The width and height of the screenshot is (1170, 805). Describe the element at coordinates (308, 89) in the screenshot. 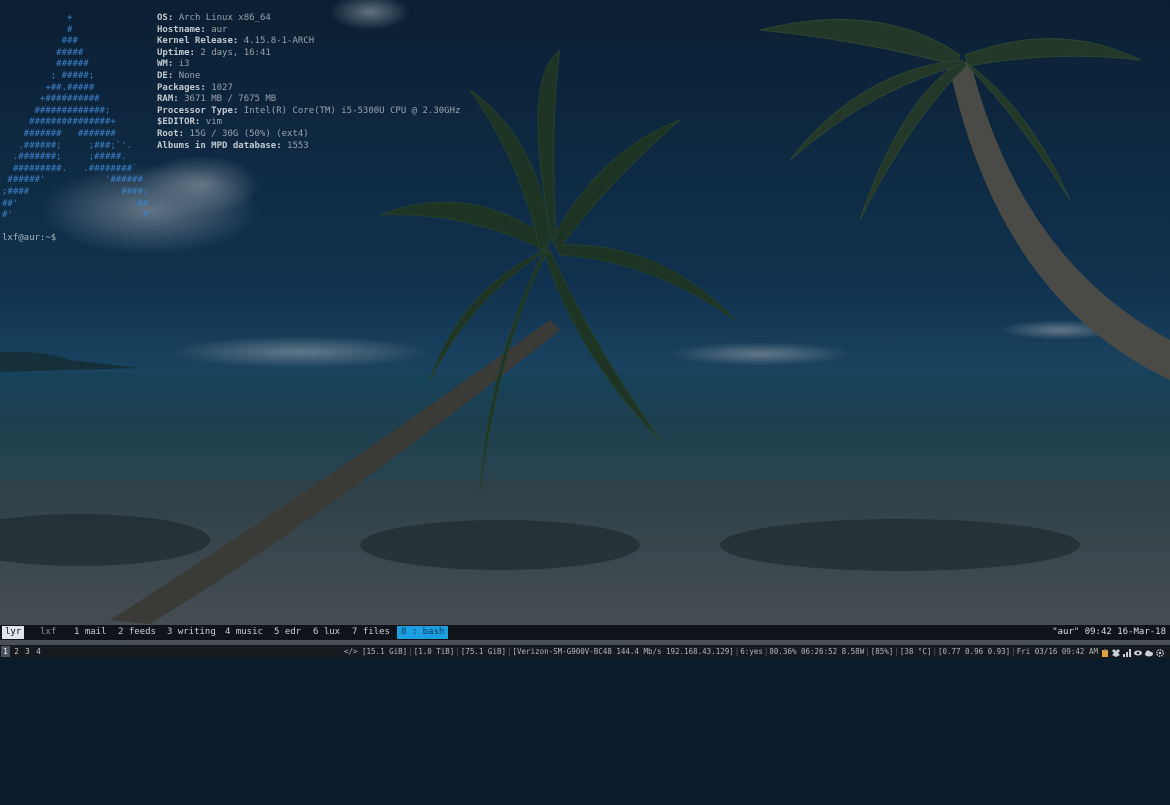

I see `sysinfo-line: Packages: 1027` at that location.